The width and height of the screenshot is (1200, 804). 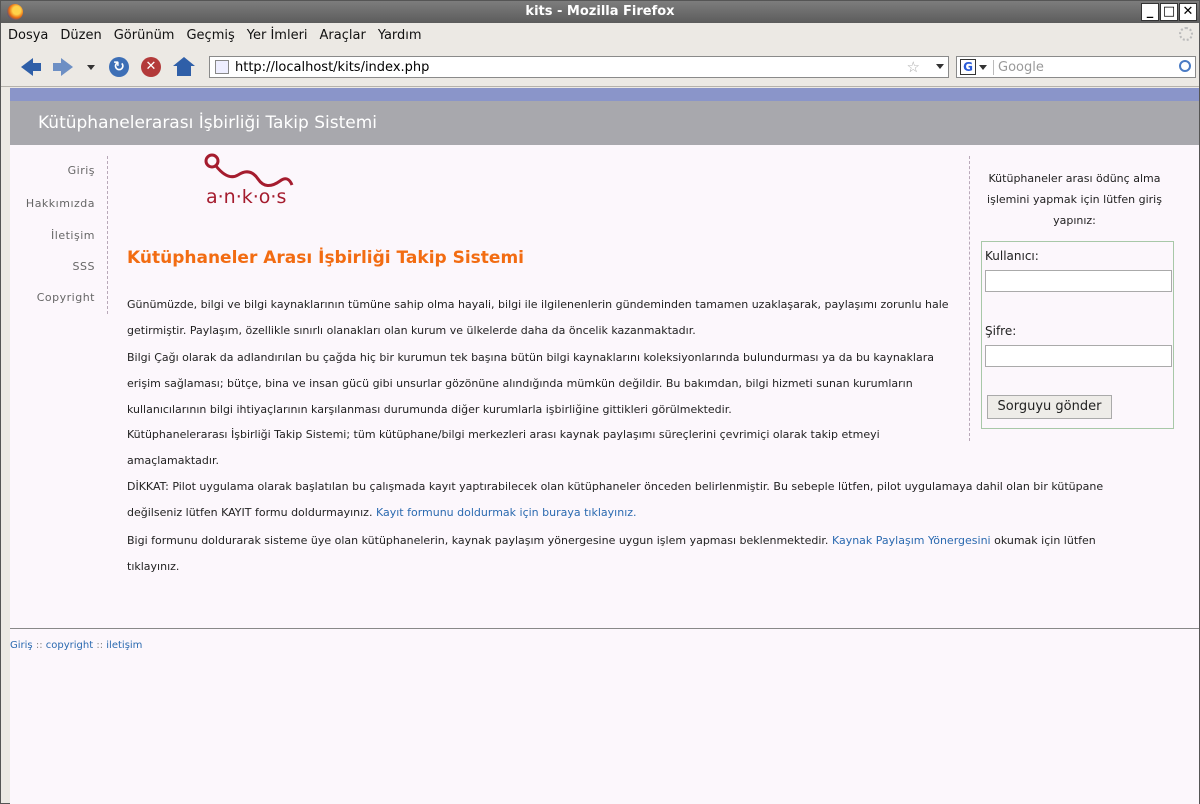 I want to click on menu-view: Görünüm, so click(x=144, y=35).